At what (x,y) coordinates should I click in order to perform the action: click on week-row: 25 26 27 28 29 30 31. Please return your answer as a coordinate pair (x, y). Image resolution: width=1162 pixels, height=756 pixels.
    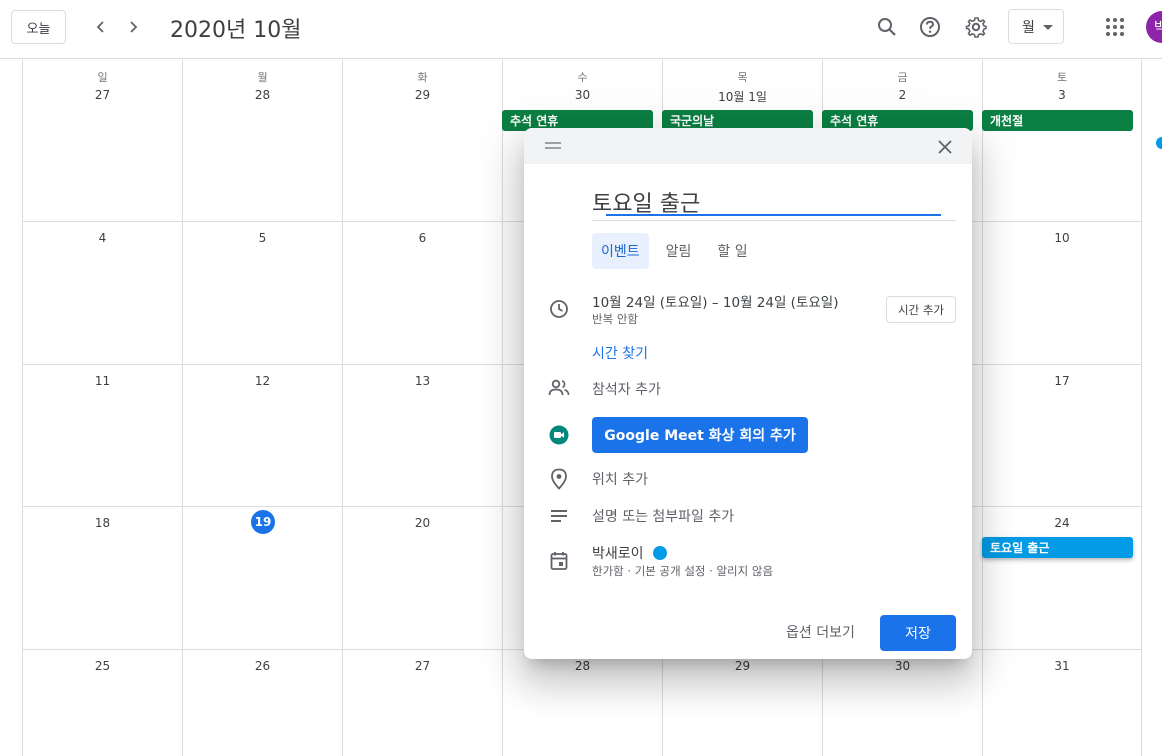
    Looking at the image, I should click on (582, 703).